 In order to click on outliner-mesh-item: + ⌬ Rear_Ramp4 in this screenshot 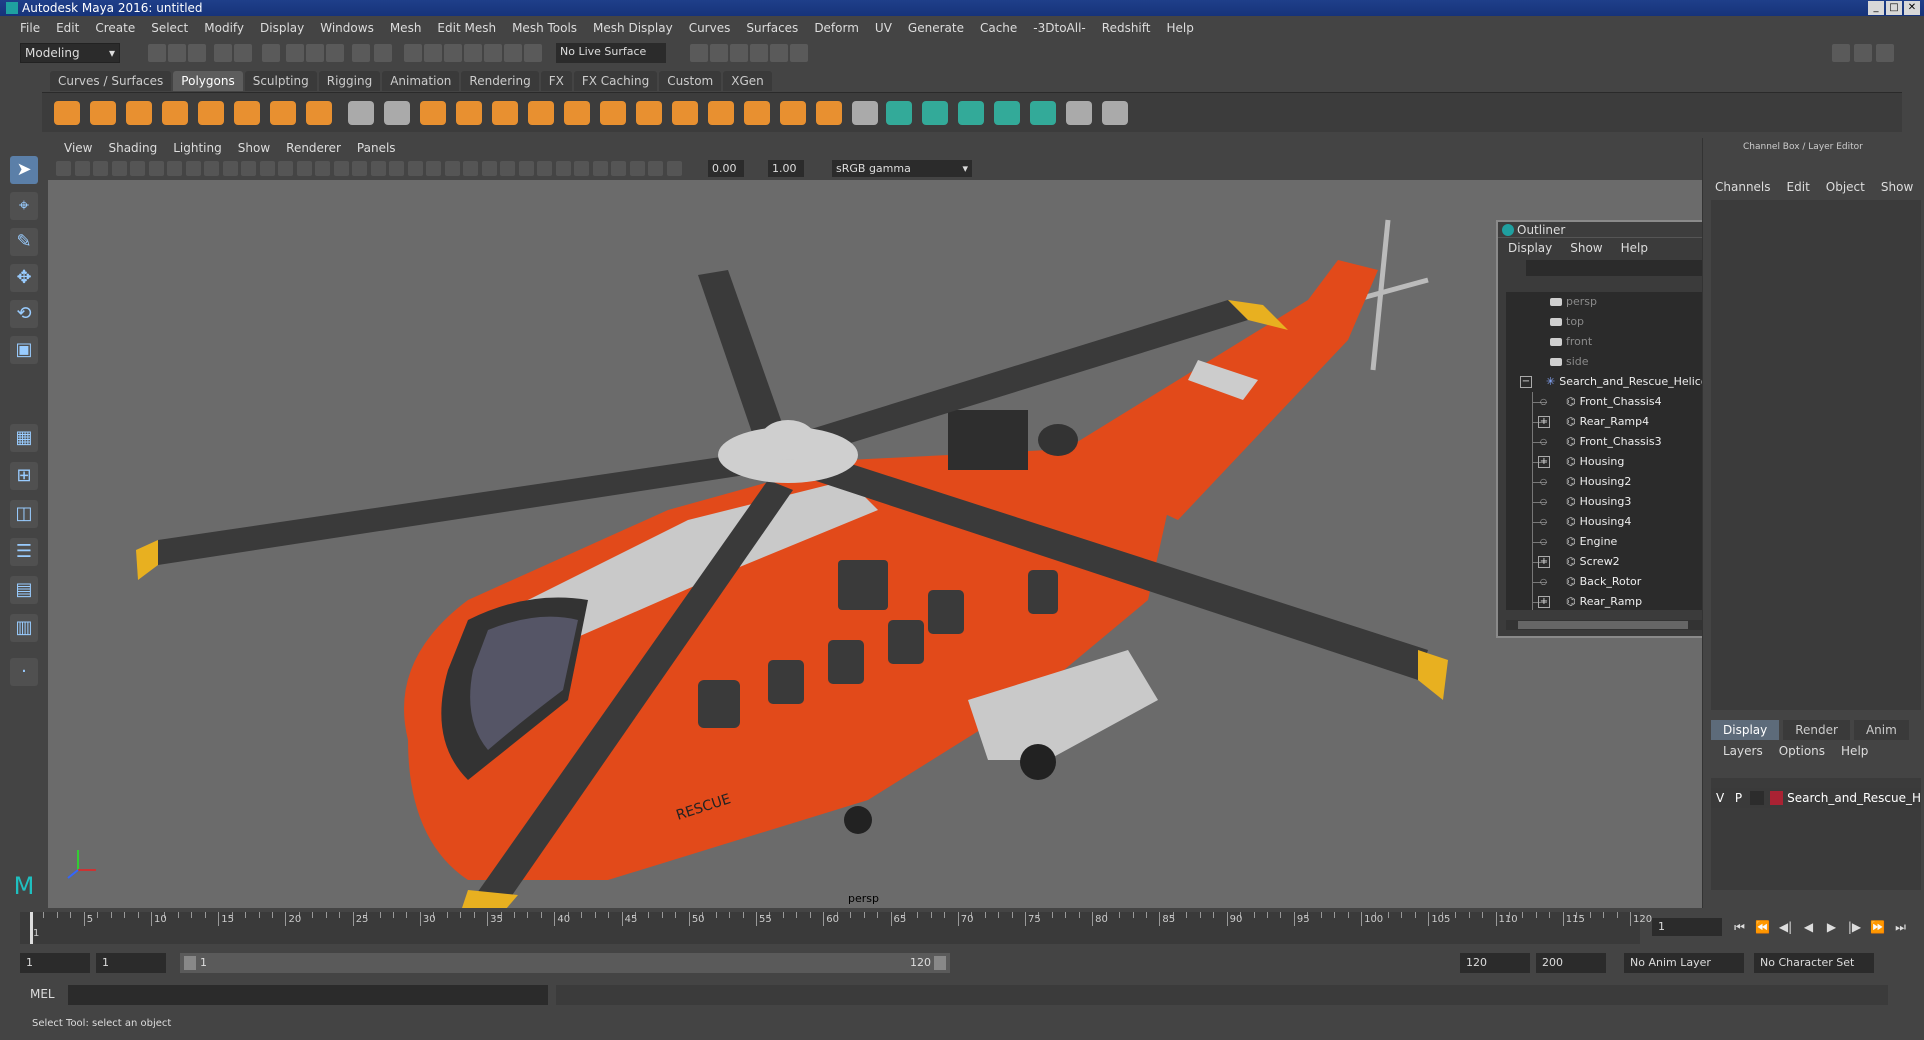, I will do `click(1620, 422)`.